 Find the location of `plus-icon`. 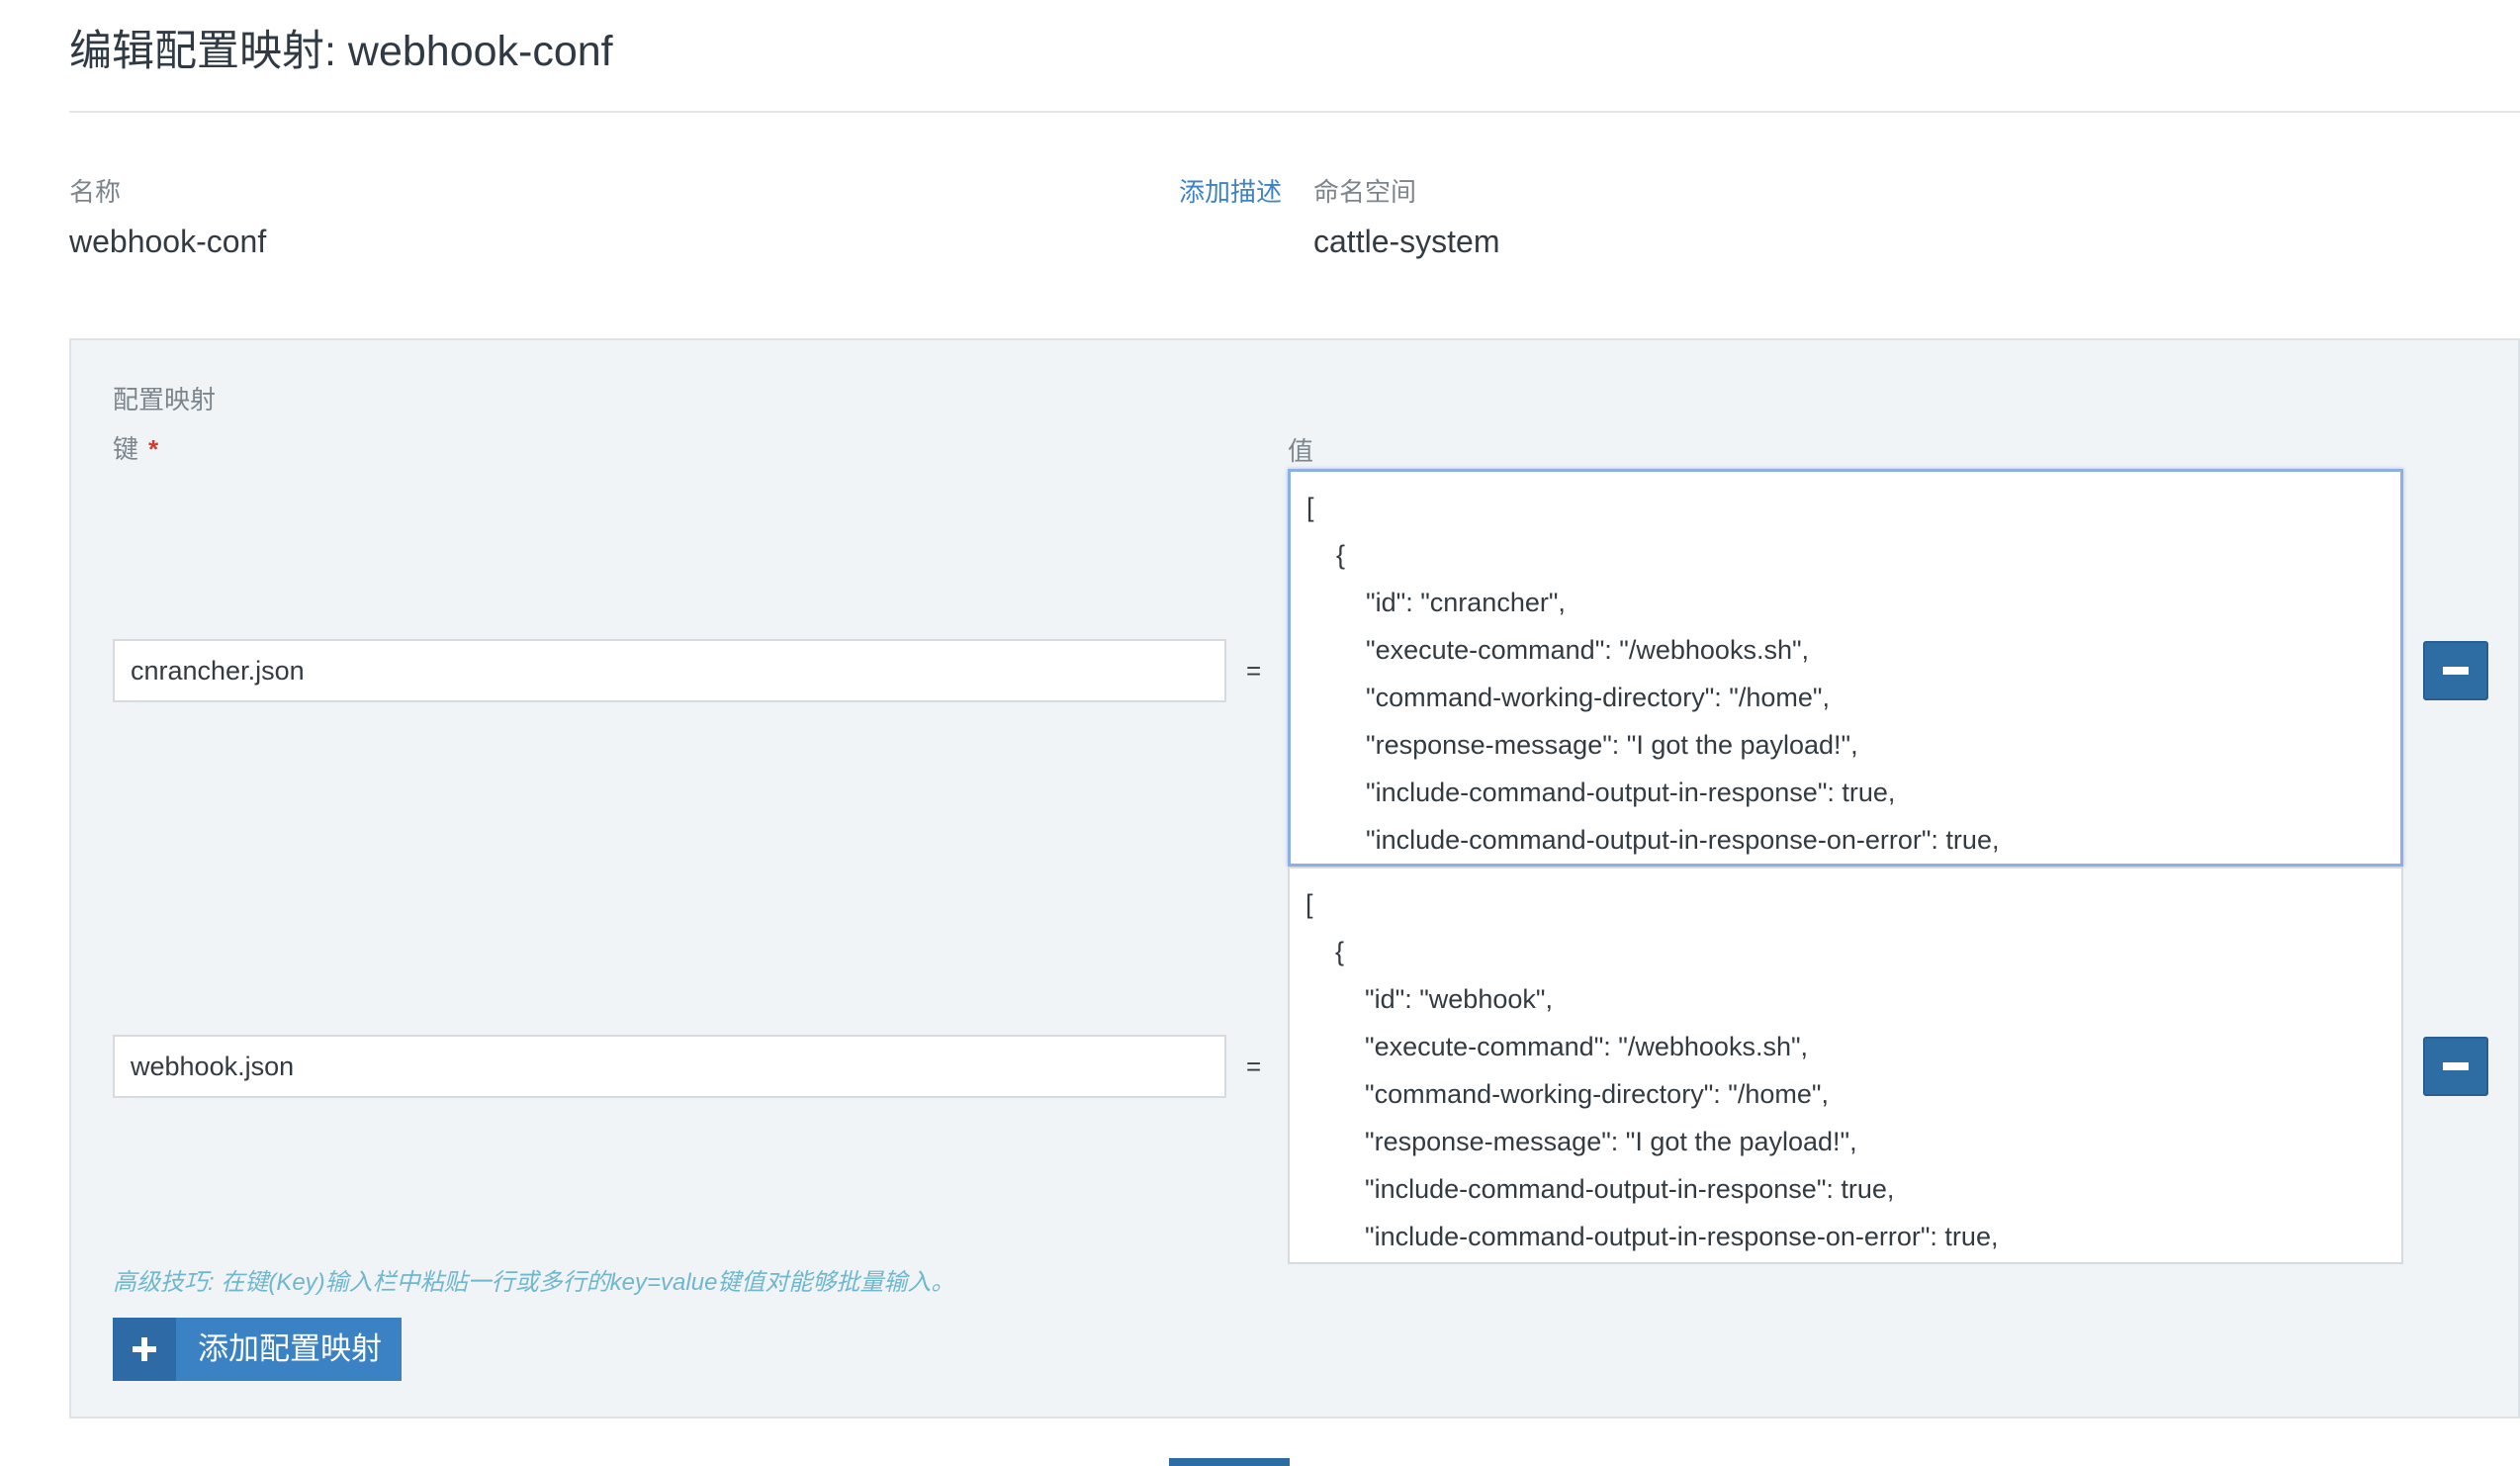

plus-icon is located at coordinates (144, 1349).